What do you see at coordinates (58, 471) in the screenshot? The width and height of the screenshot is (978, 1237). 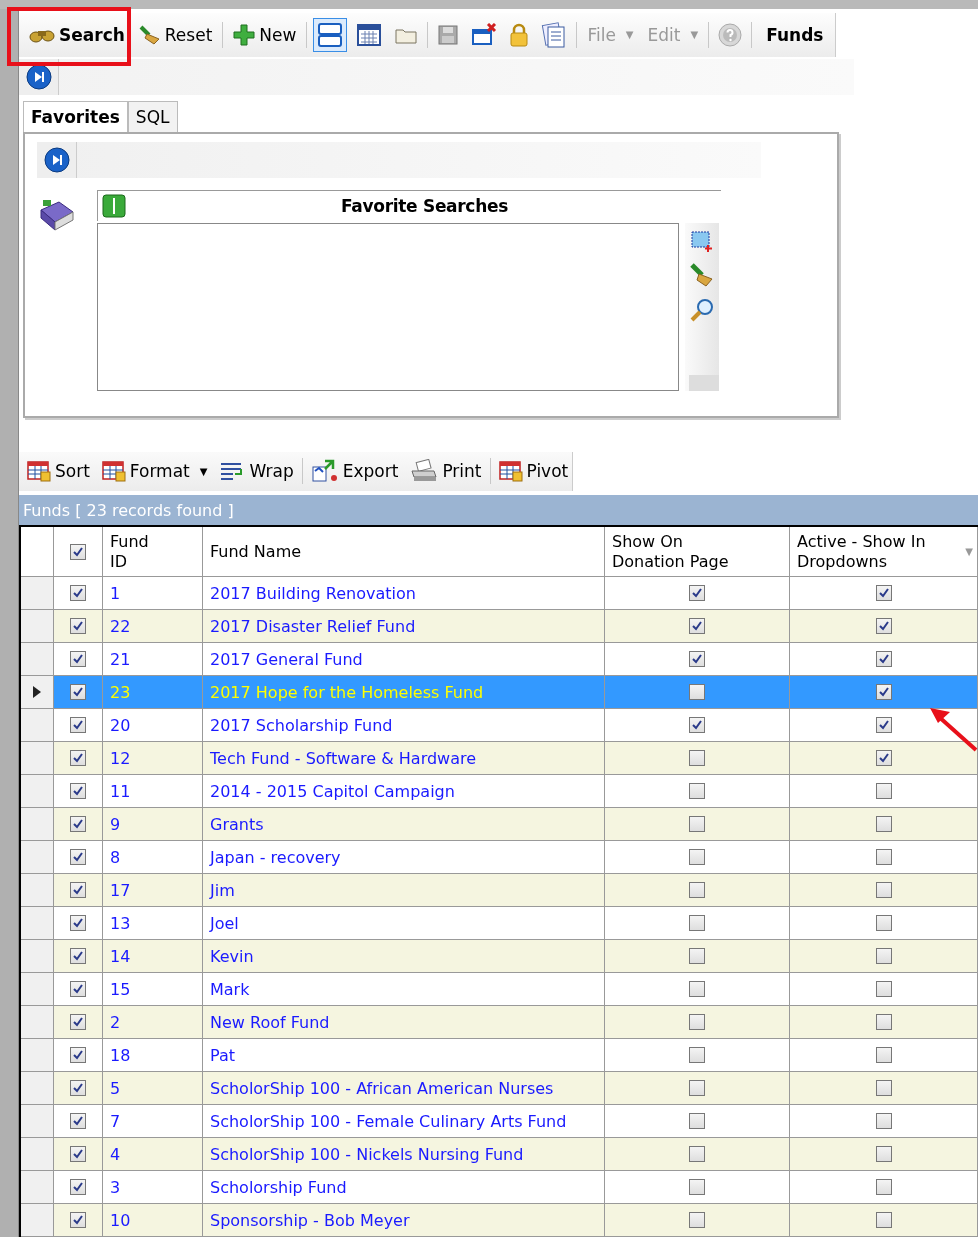 I see `toolbar-button: Sort` at bounding box center [58, 471].